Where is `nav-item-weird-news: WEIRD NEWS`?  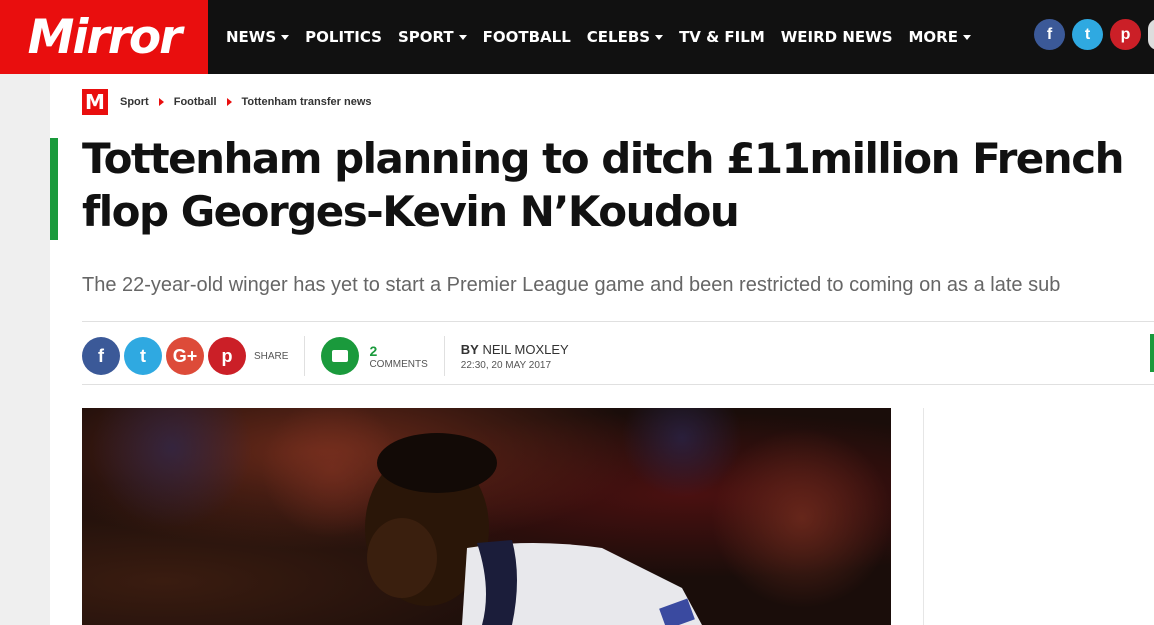 nav-item-weird-news: WEIRD NEWS is located at coordinates (837, 37).